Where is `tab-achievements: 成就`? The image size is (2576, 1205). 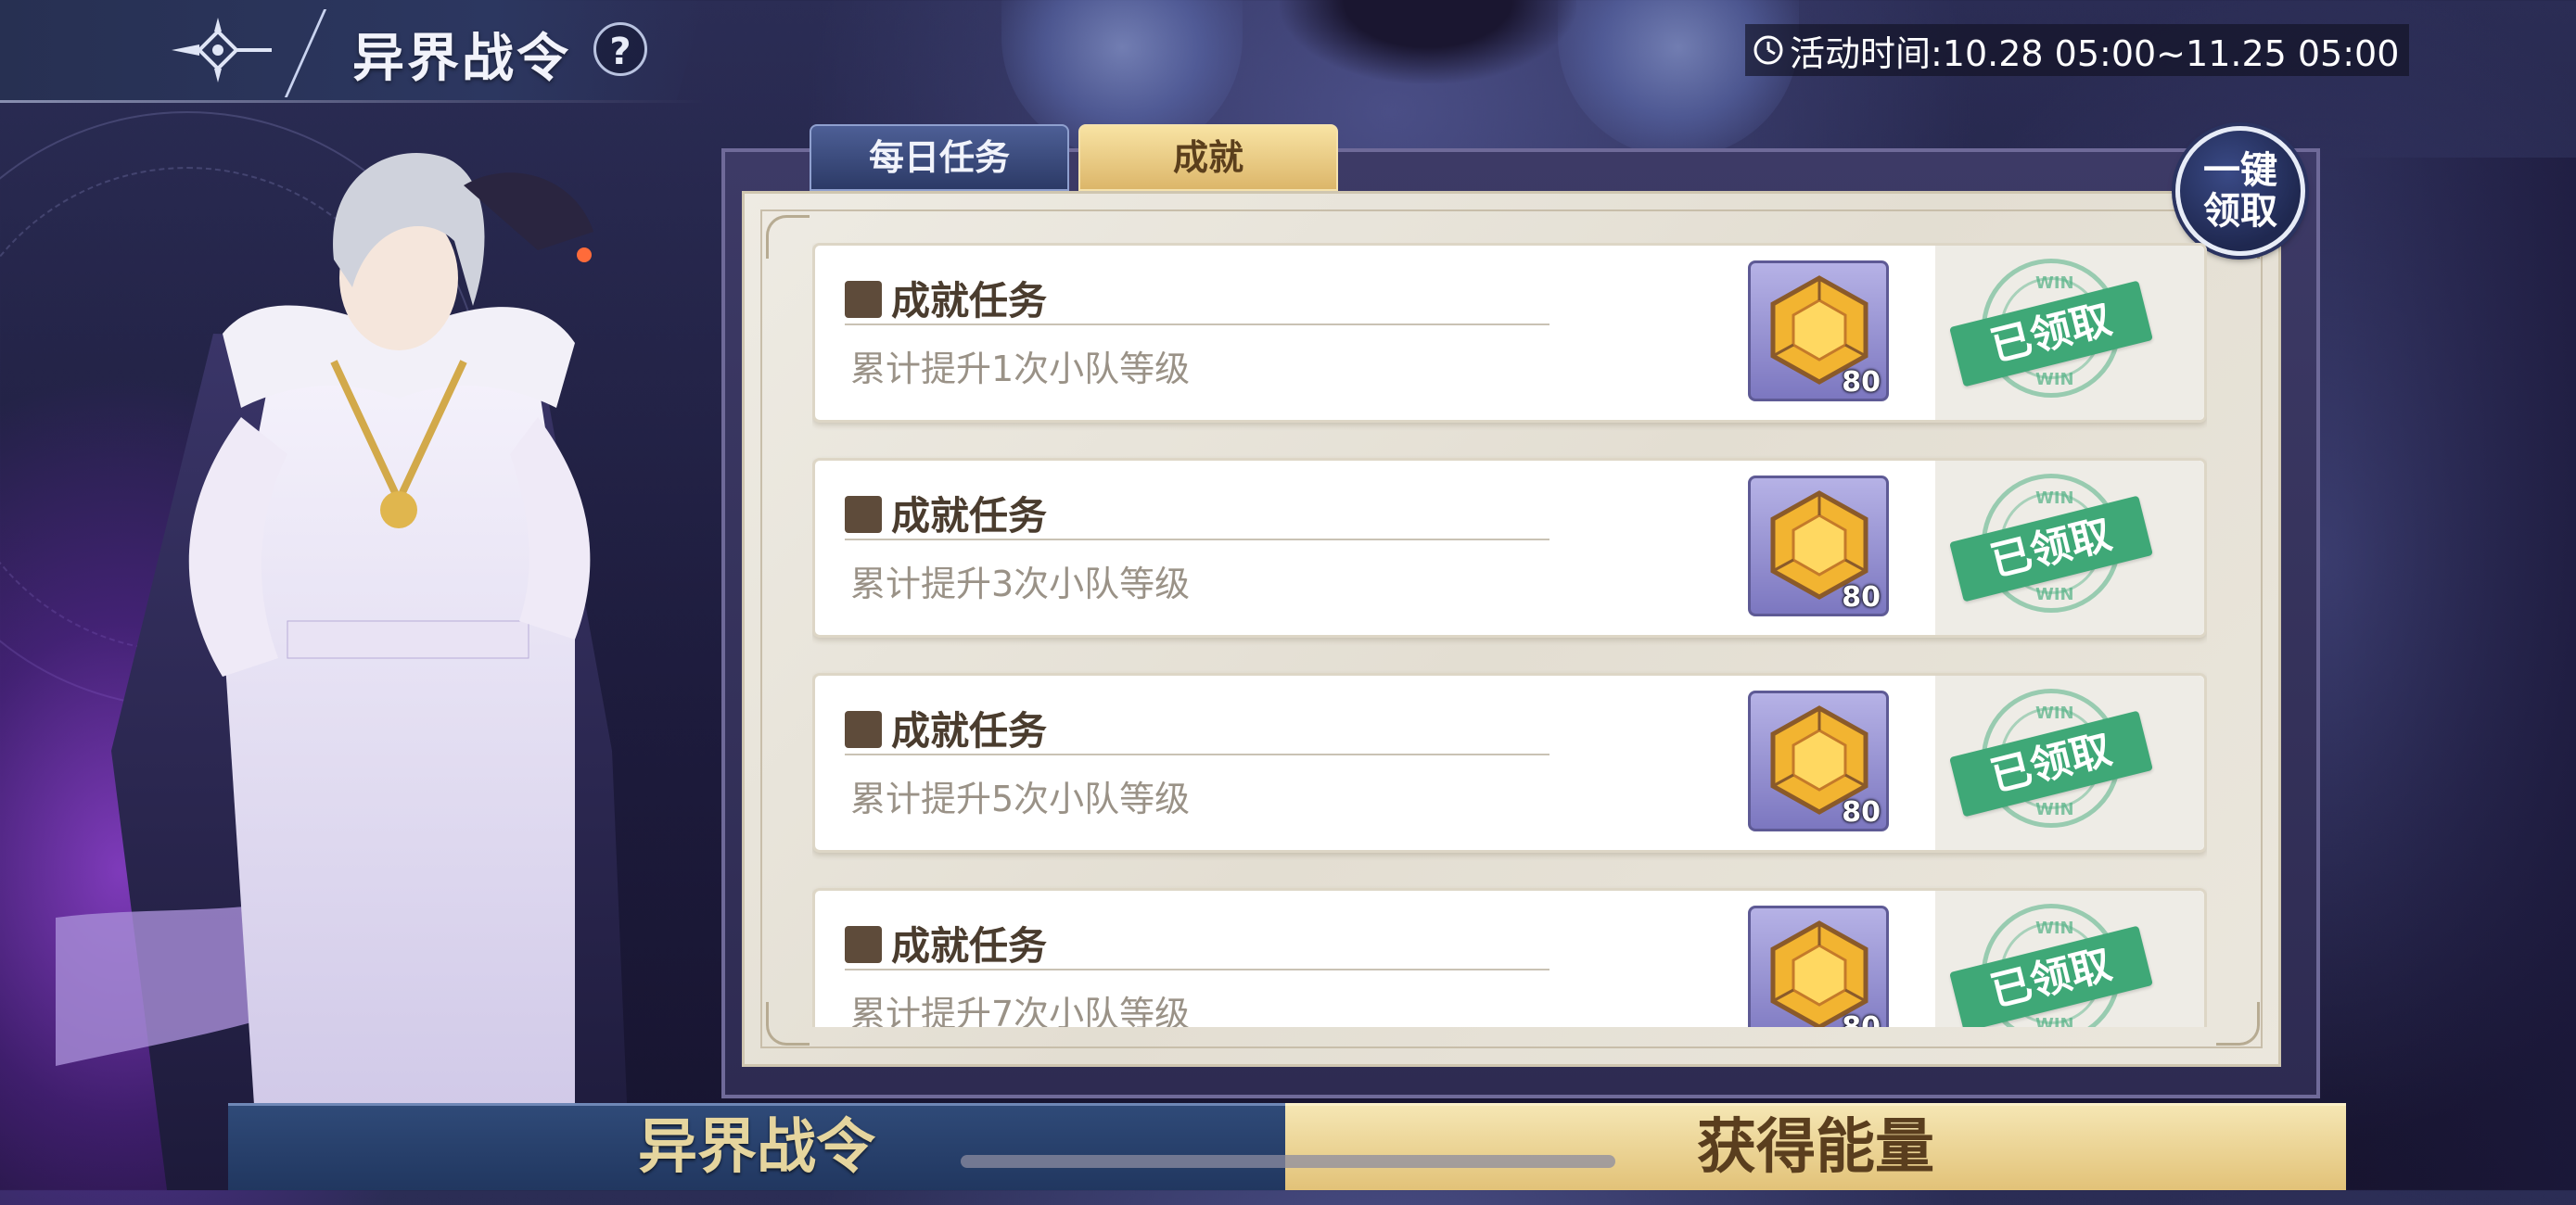
tab-achievements: 成就 is located at coordinates (1208, 157).